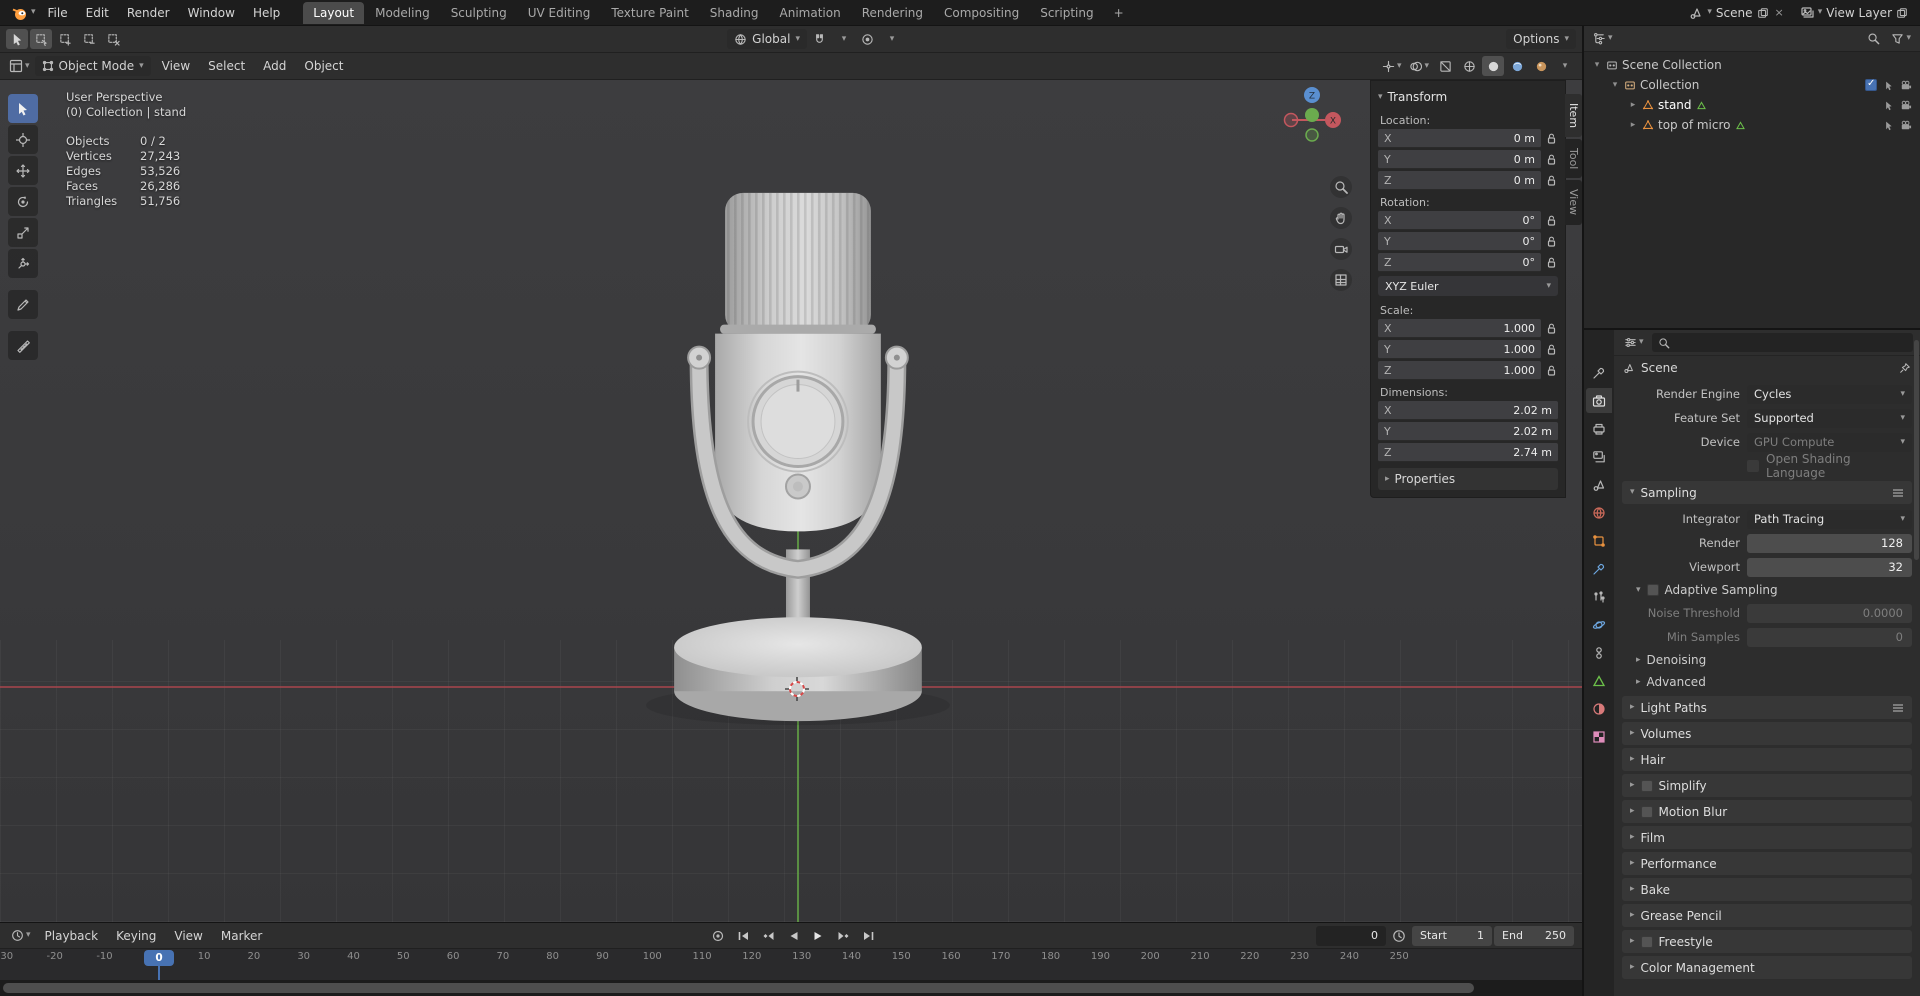 Image resolution: width=1920 pixels, height=996 pixels. What do you see at coordinates (734, 13) in the screenshot?
I see `workspace-tab: Shading` at bounding box center [734, 13].